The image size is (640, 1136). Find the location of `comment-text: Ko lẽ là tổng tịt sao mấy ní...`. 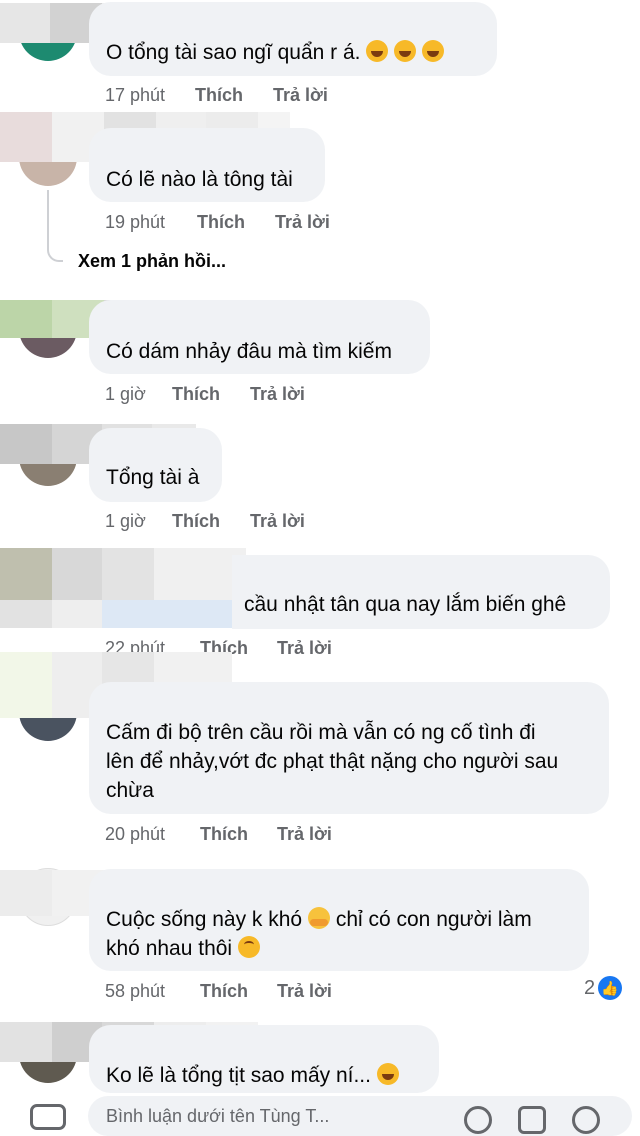

comment-text: Ko lẽ là tổng tịt sao mấy ní... is located at coordinates (238, 1075).